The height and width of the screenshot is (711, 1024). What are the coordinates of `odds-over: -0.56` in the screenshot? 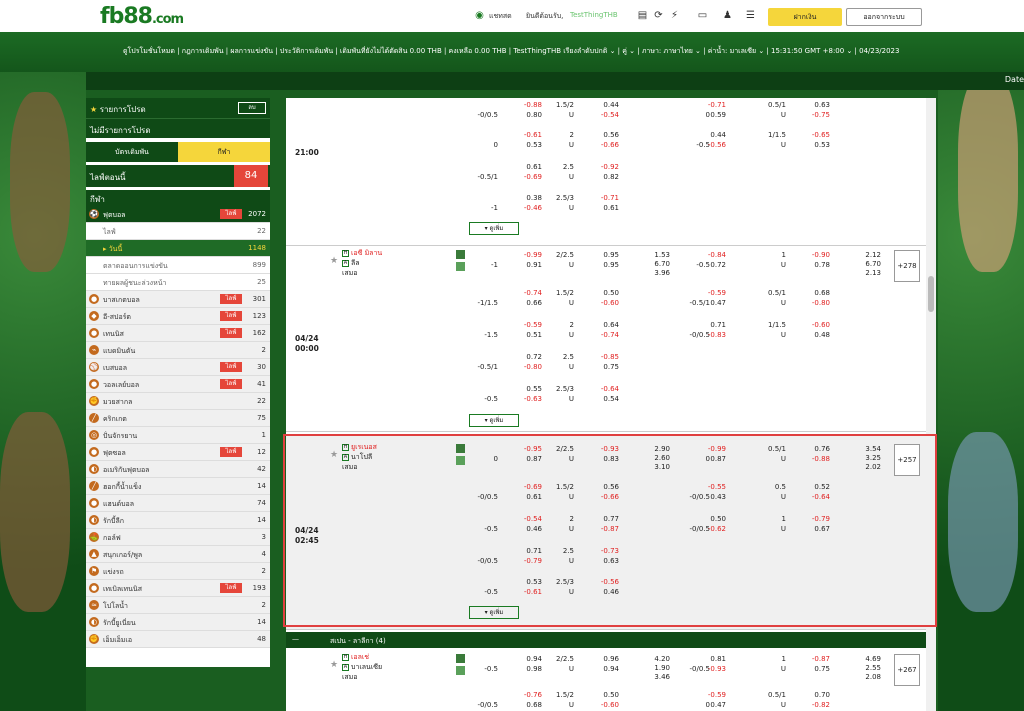 It's located at (604, 582).